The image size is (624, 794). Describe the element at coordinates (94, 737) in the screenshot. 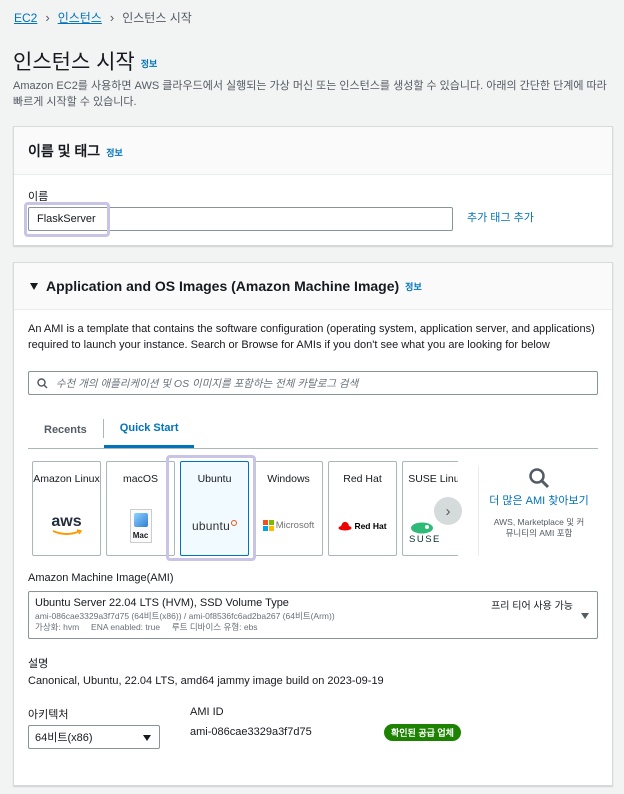

I see `architecture-select: 64비트(x86)` at that location.